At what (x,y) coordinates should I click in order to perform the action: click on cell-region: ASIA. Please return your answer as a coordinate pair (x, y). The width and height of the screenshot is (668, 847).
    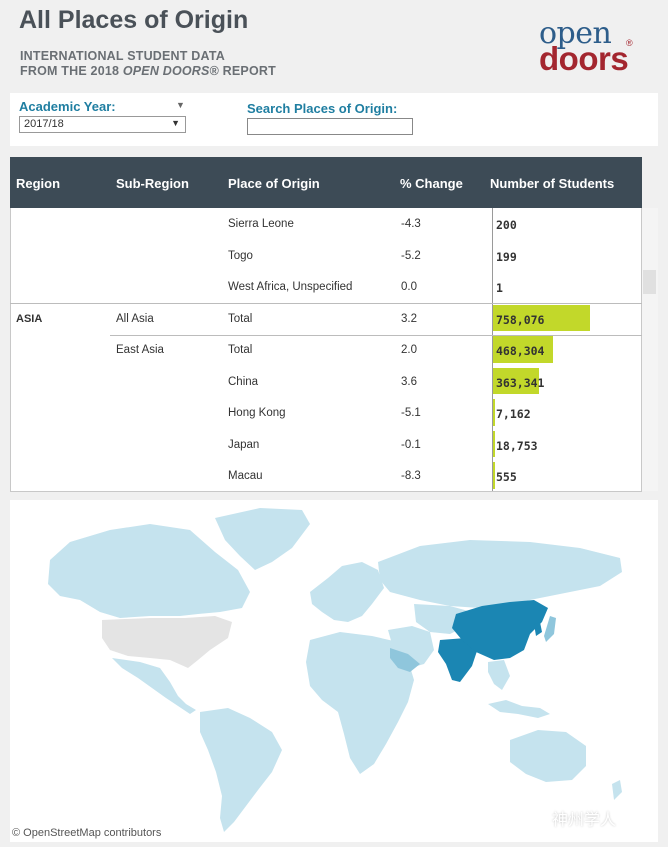
    Looking at the image, I should click on (29, 318).